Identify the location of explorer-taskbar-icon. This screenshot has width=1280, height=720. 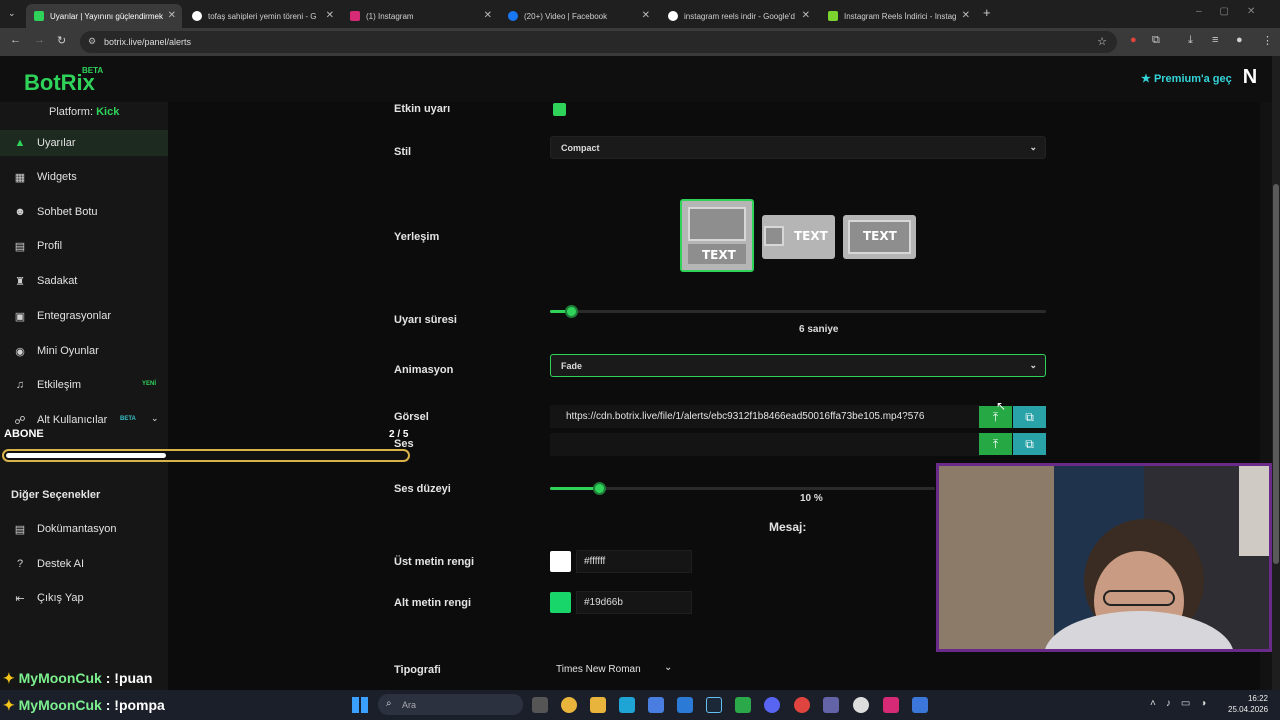
(598, 705).